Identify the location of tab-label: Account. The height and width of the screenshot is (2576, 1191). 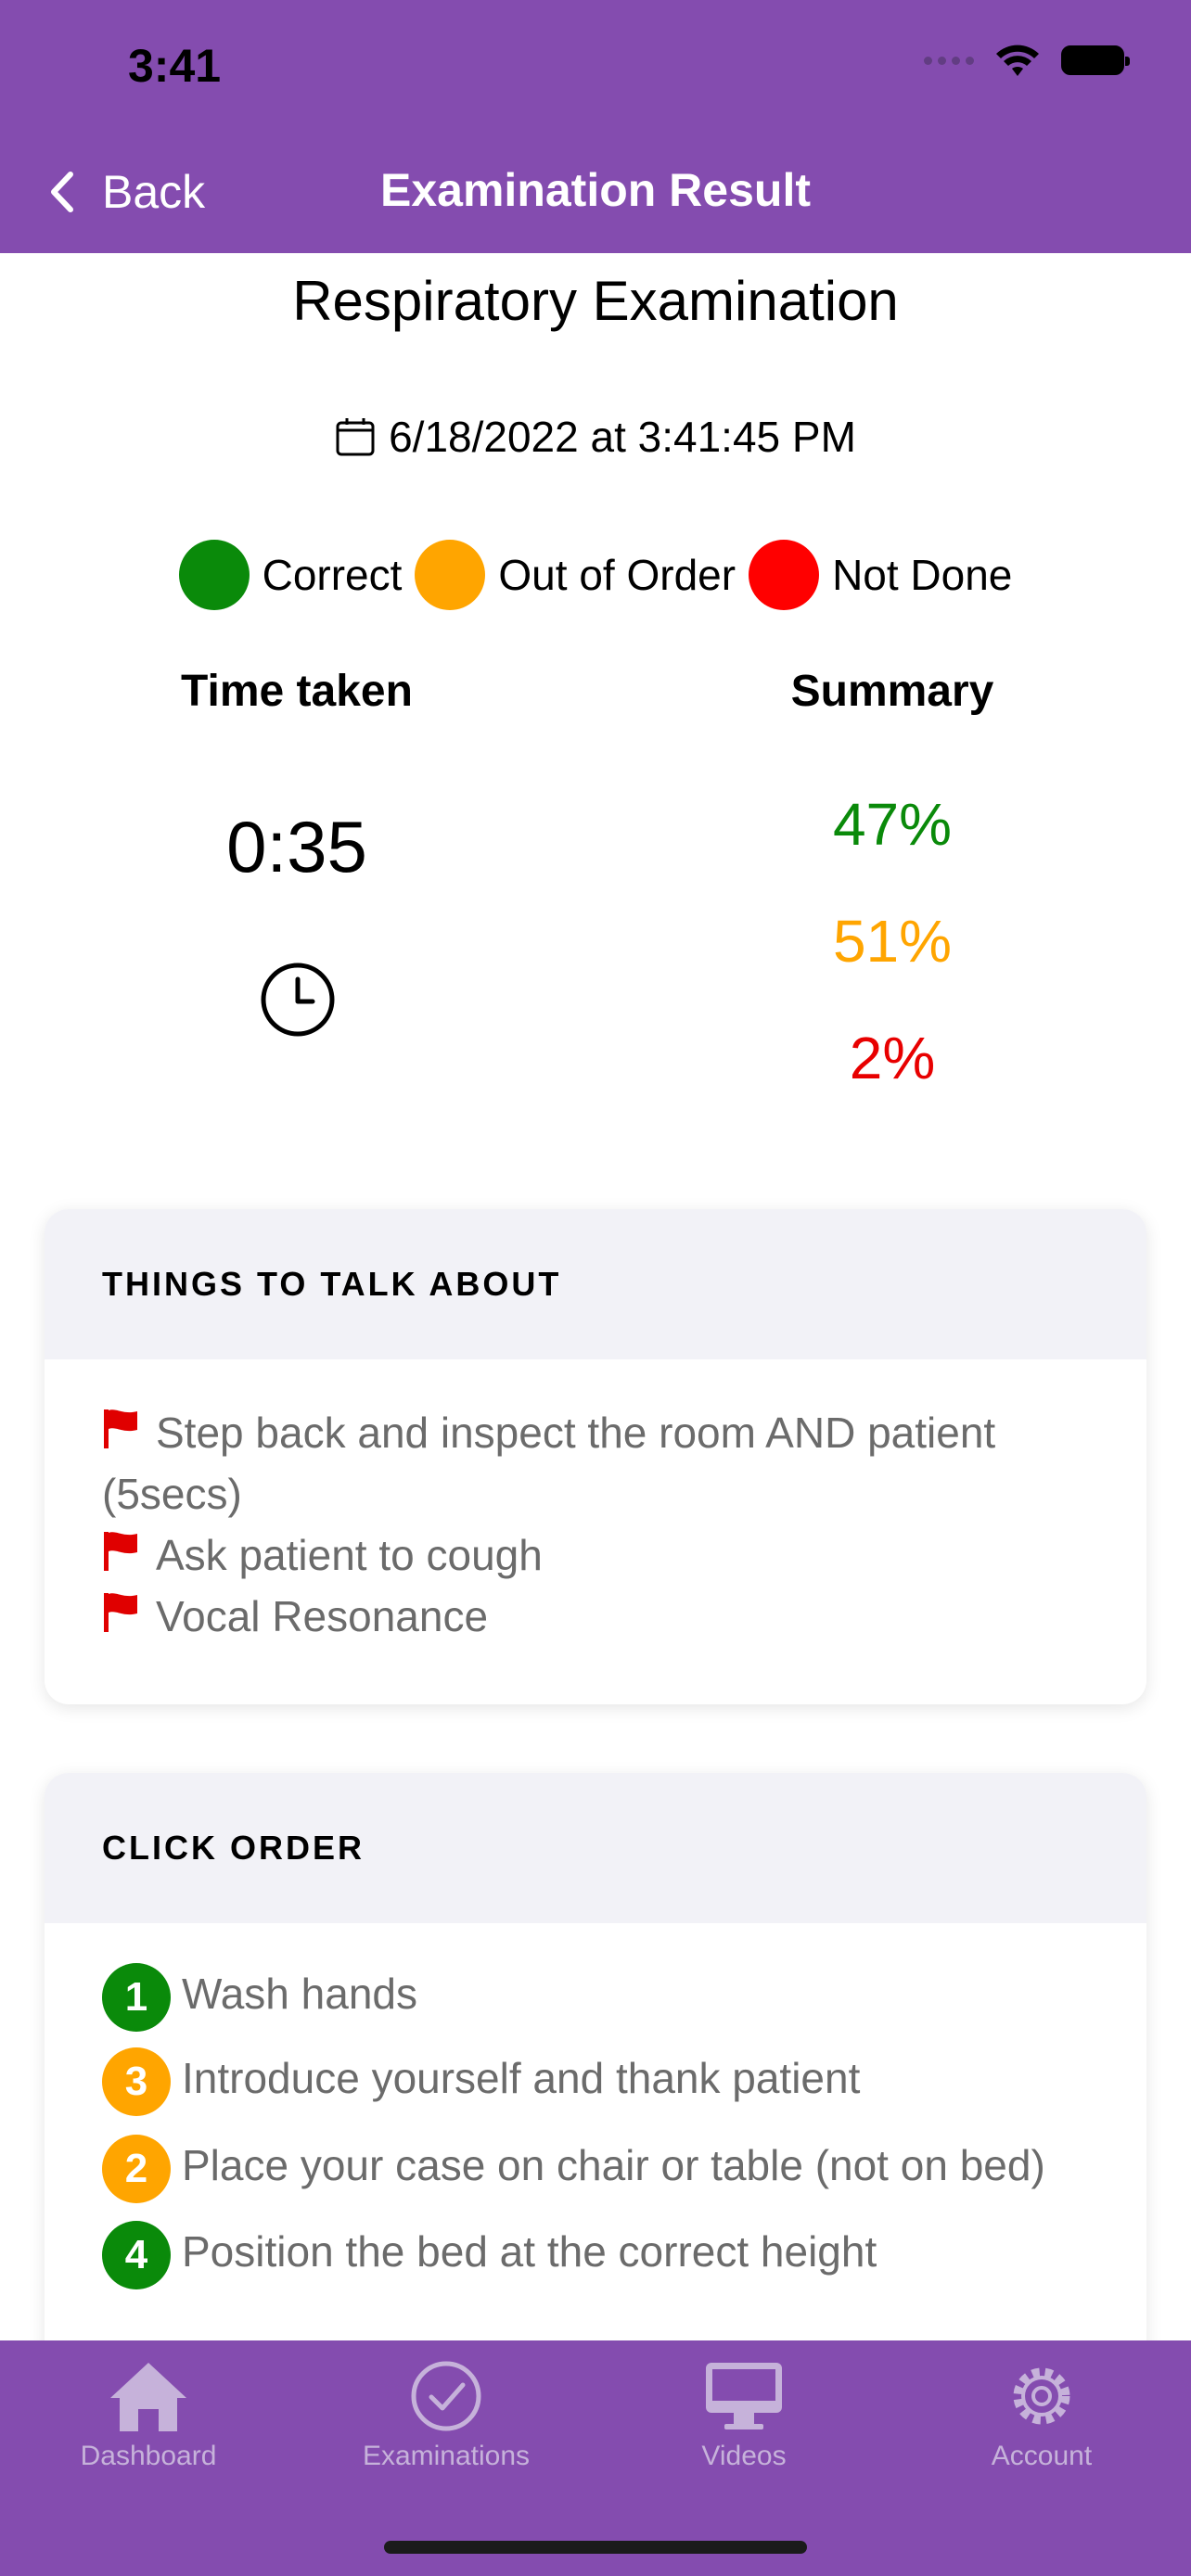
(1042, 2456).